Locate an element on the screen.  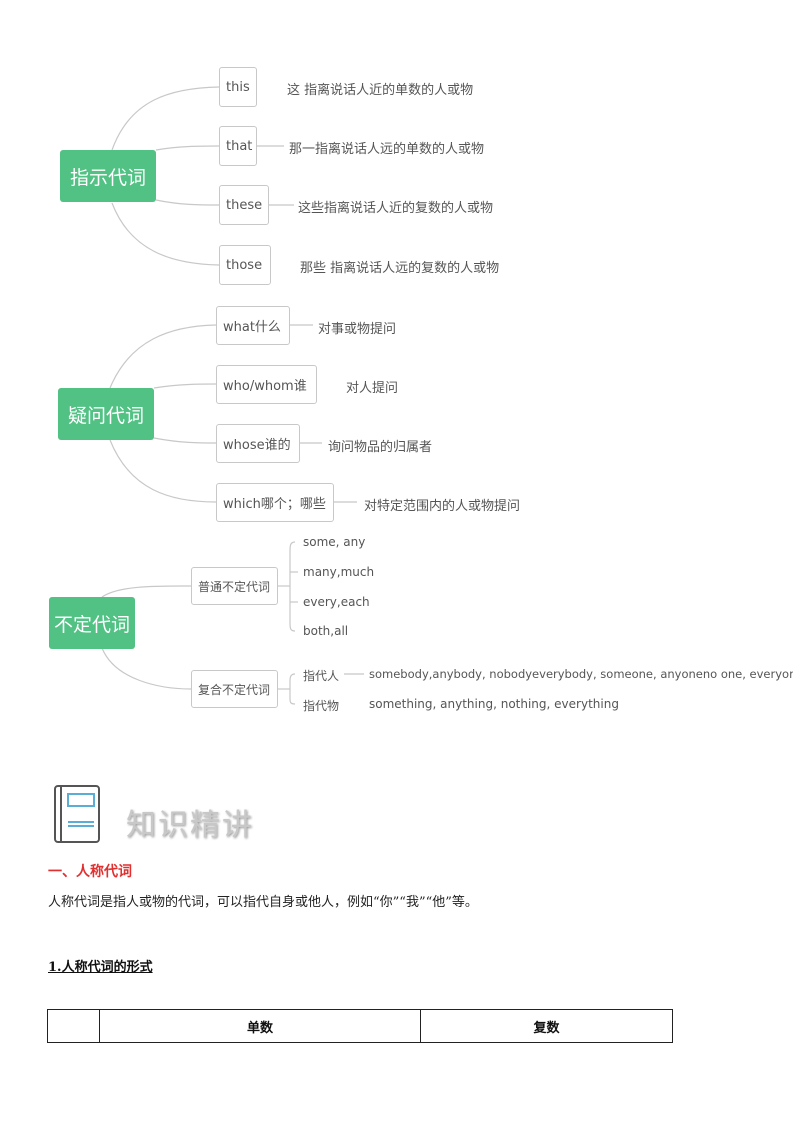
common-item-many-much: many,much is located at coordinates (339, 572).